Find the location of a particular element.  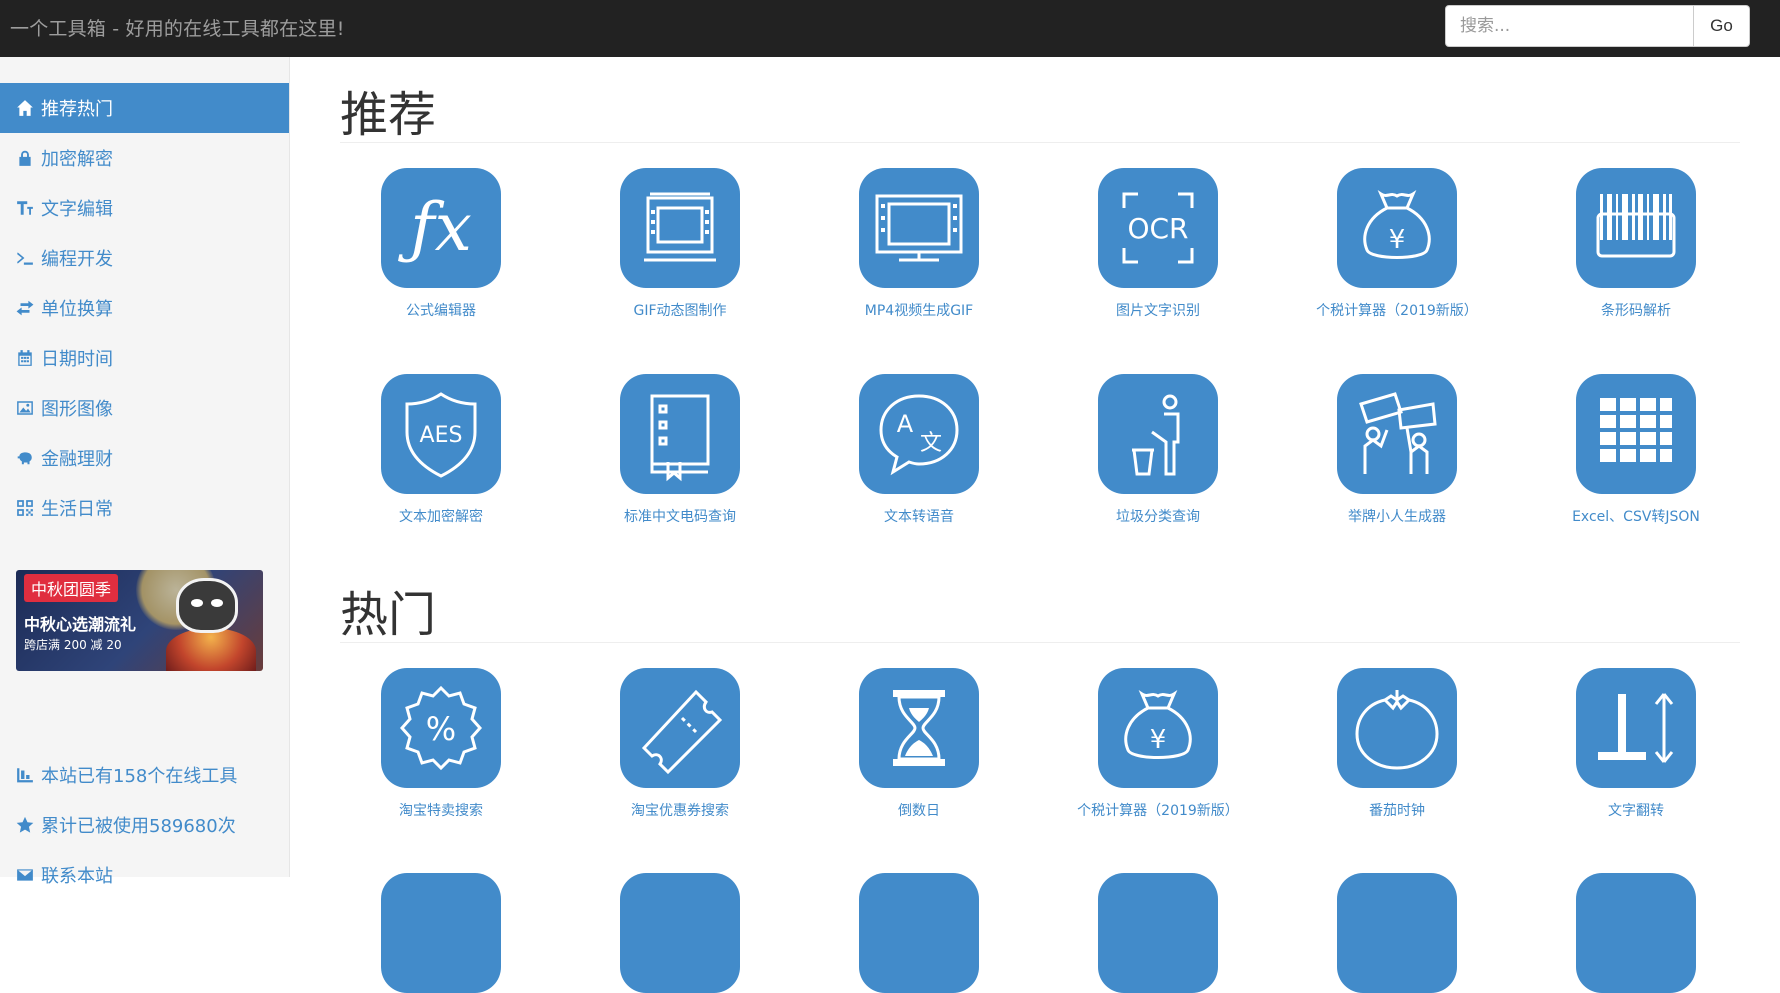

tool-label: MP4视频生成GIF is located at coordinates (919, 311).